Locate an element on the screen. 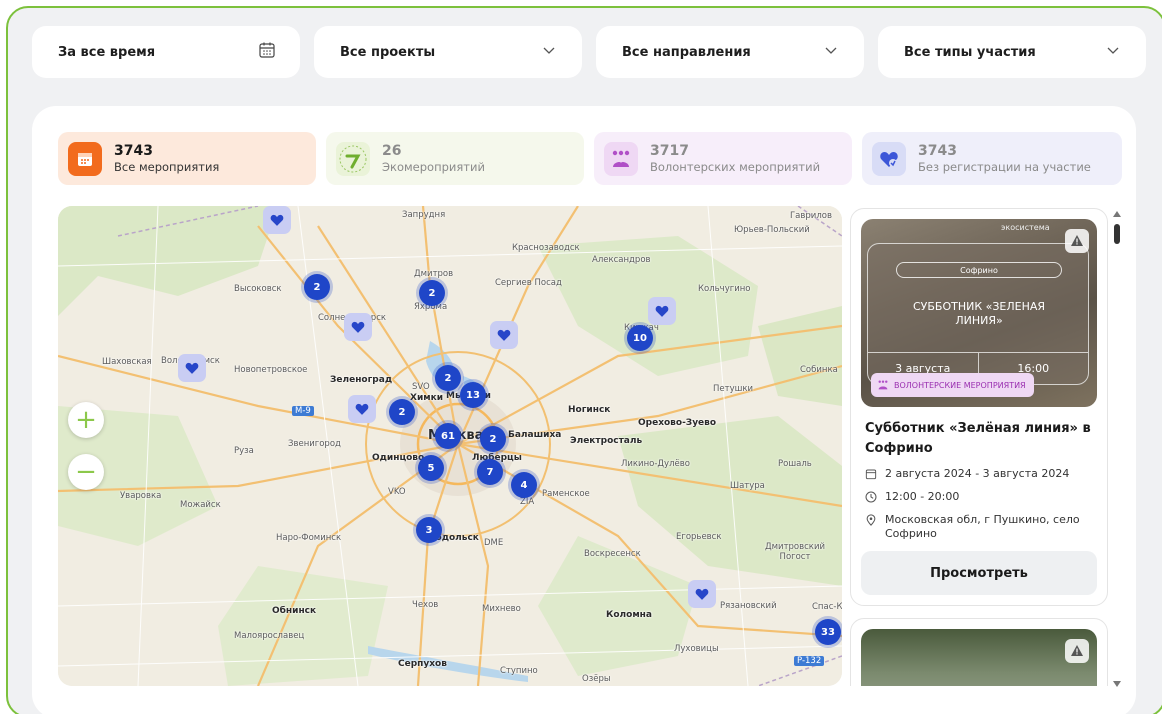 This screenshot has width=1162, height=714. view-event-button: Просмотреть is located at coordinates (979, 573).